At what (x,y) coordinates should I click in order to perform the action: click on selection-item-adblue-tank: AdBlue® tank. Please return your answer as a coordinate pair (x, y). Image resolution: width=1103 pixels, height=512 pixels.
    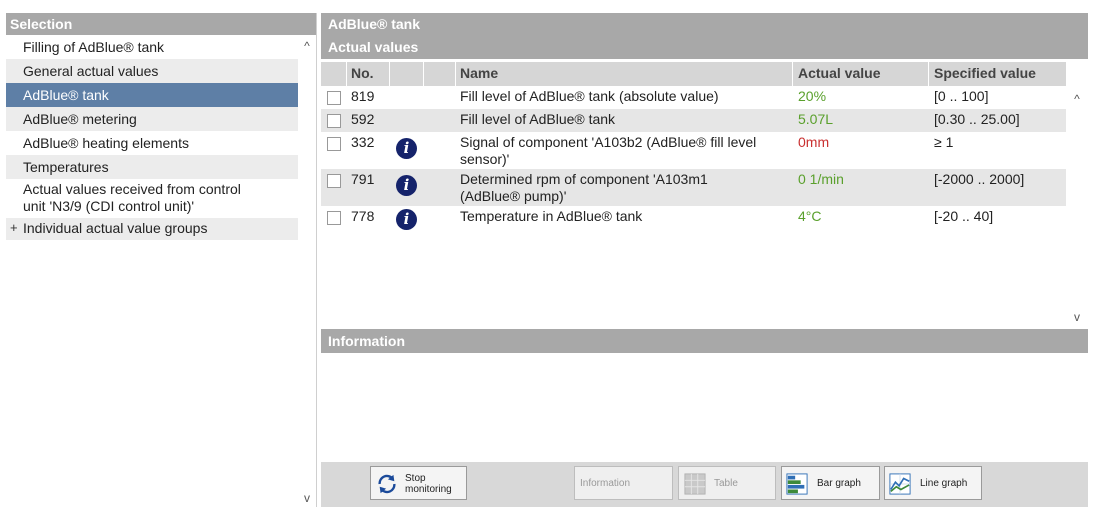
    Looking at the image, I should click on (152, 95).